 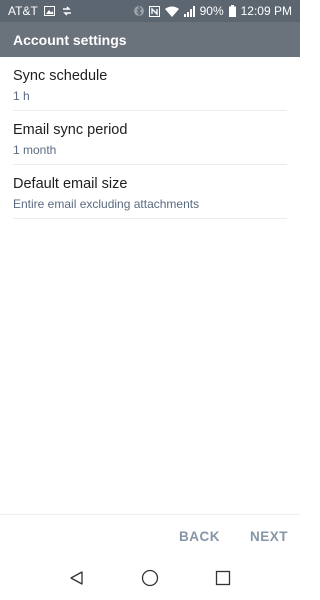 What do you see at coordinates (150, 514) in the screenshot?
I see `footer-divider` at bounding box center [150, 514].